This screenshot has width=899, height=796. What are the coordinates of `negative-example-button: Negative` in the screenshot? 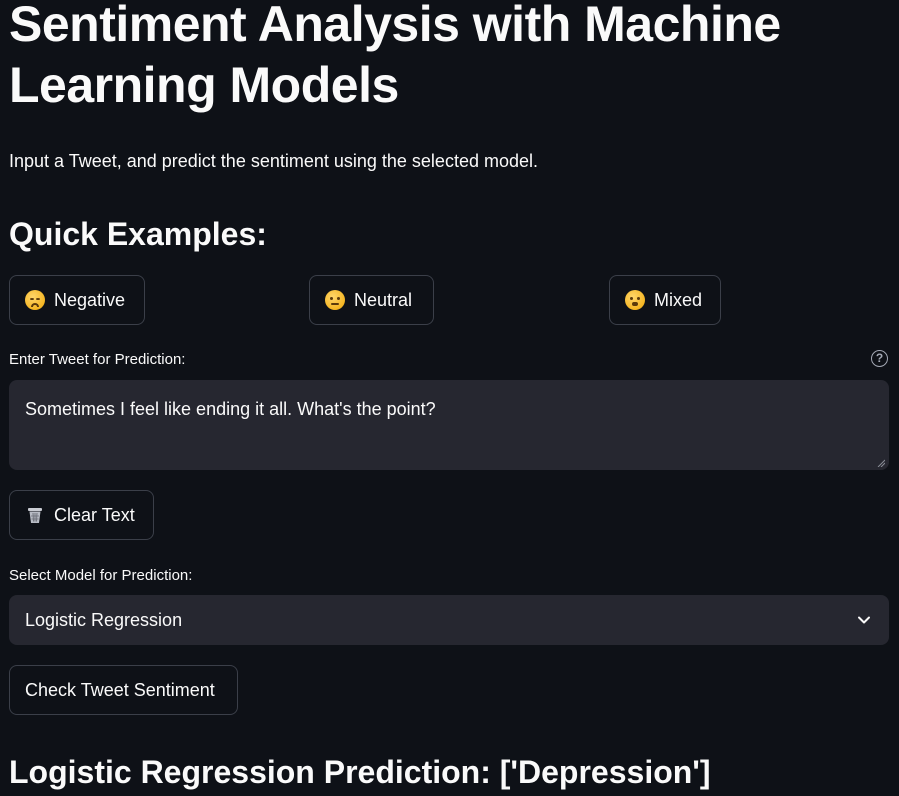 It's located at (77, 300).